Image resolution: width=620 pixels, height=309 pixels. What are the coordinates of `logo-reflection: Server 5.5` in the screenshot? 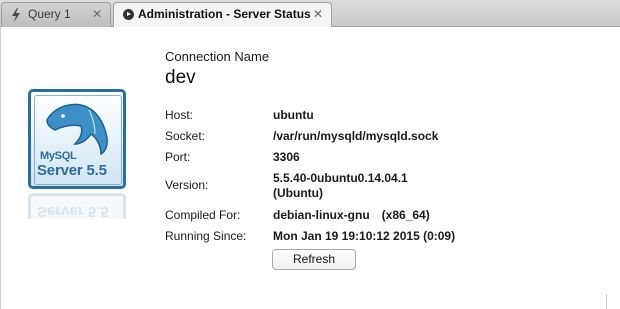 It's located at (77, 206).